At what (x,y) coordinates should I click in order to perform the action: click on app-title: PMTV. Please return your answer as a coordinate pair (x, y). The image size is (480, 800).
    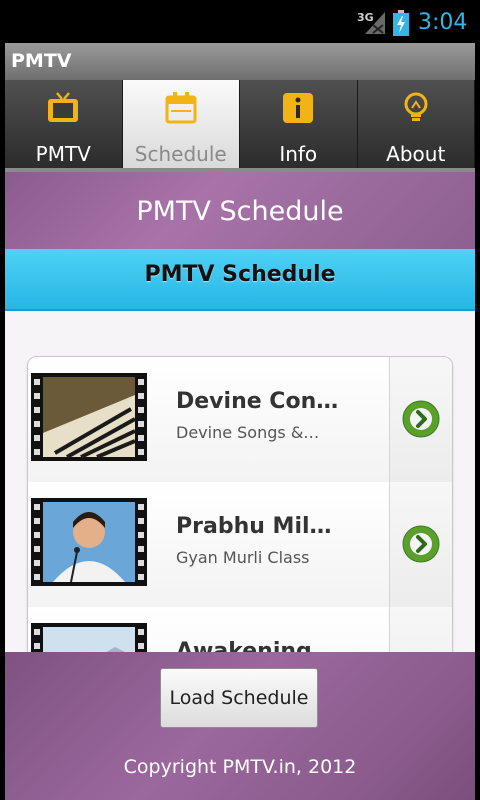
    Looking at the image, I should click on (41, 61).